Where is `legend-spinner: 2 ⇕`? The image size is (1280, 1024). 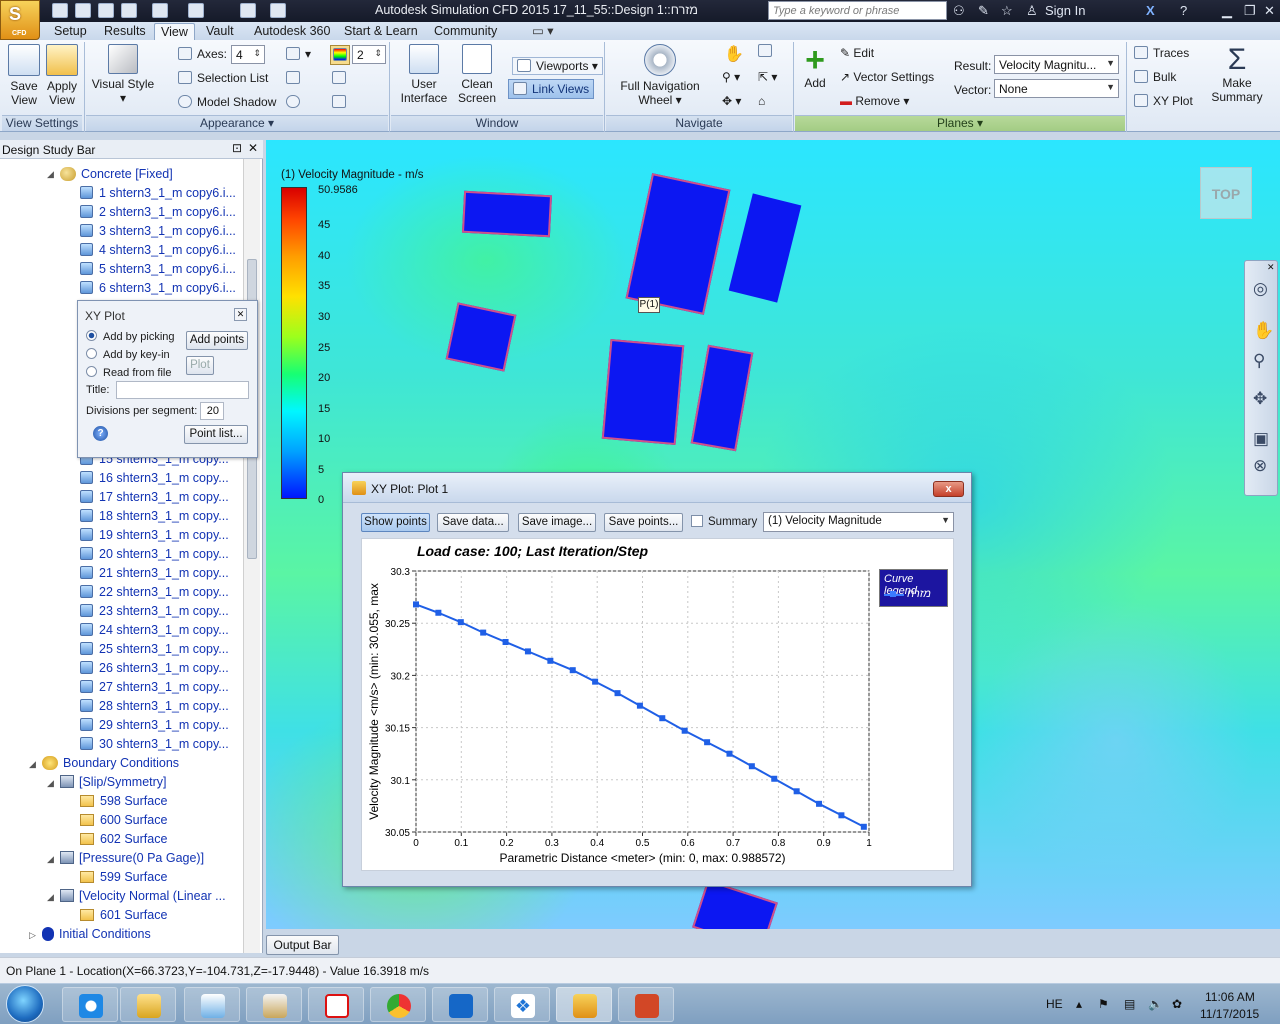 legend-spinner: 2 ⇕ is located at coordinates (369, 54).